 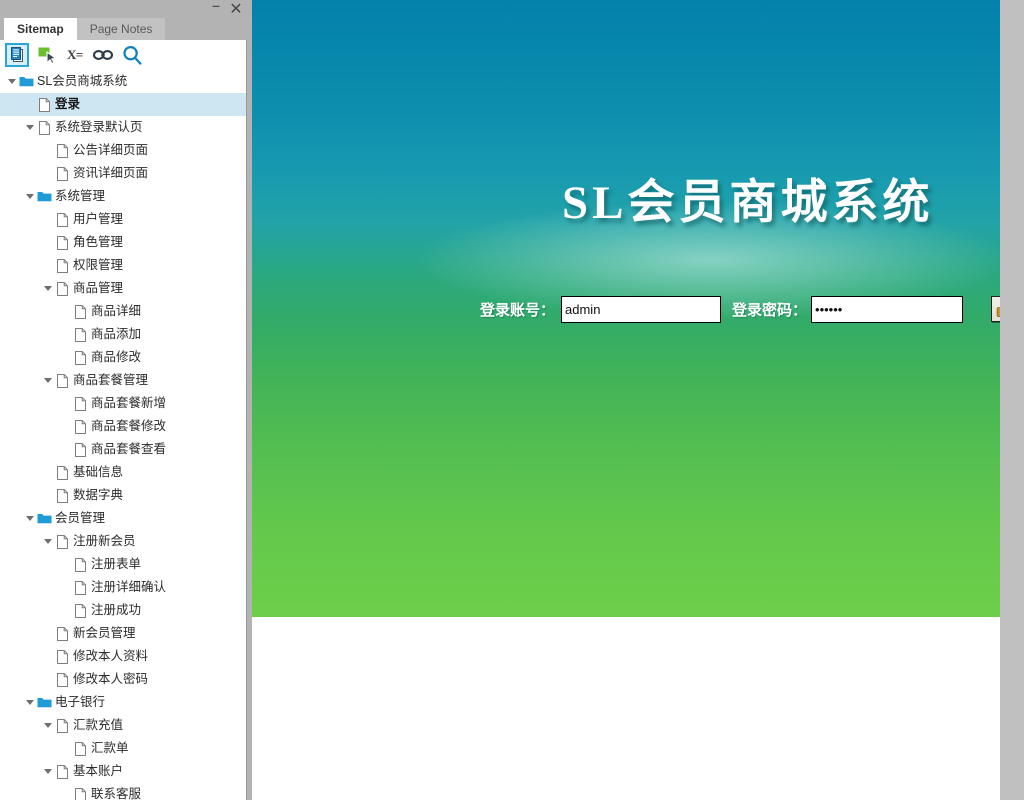 I want to click on tree-item: 电子银行, so click(x=123, y=702).